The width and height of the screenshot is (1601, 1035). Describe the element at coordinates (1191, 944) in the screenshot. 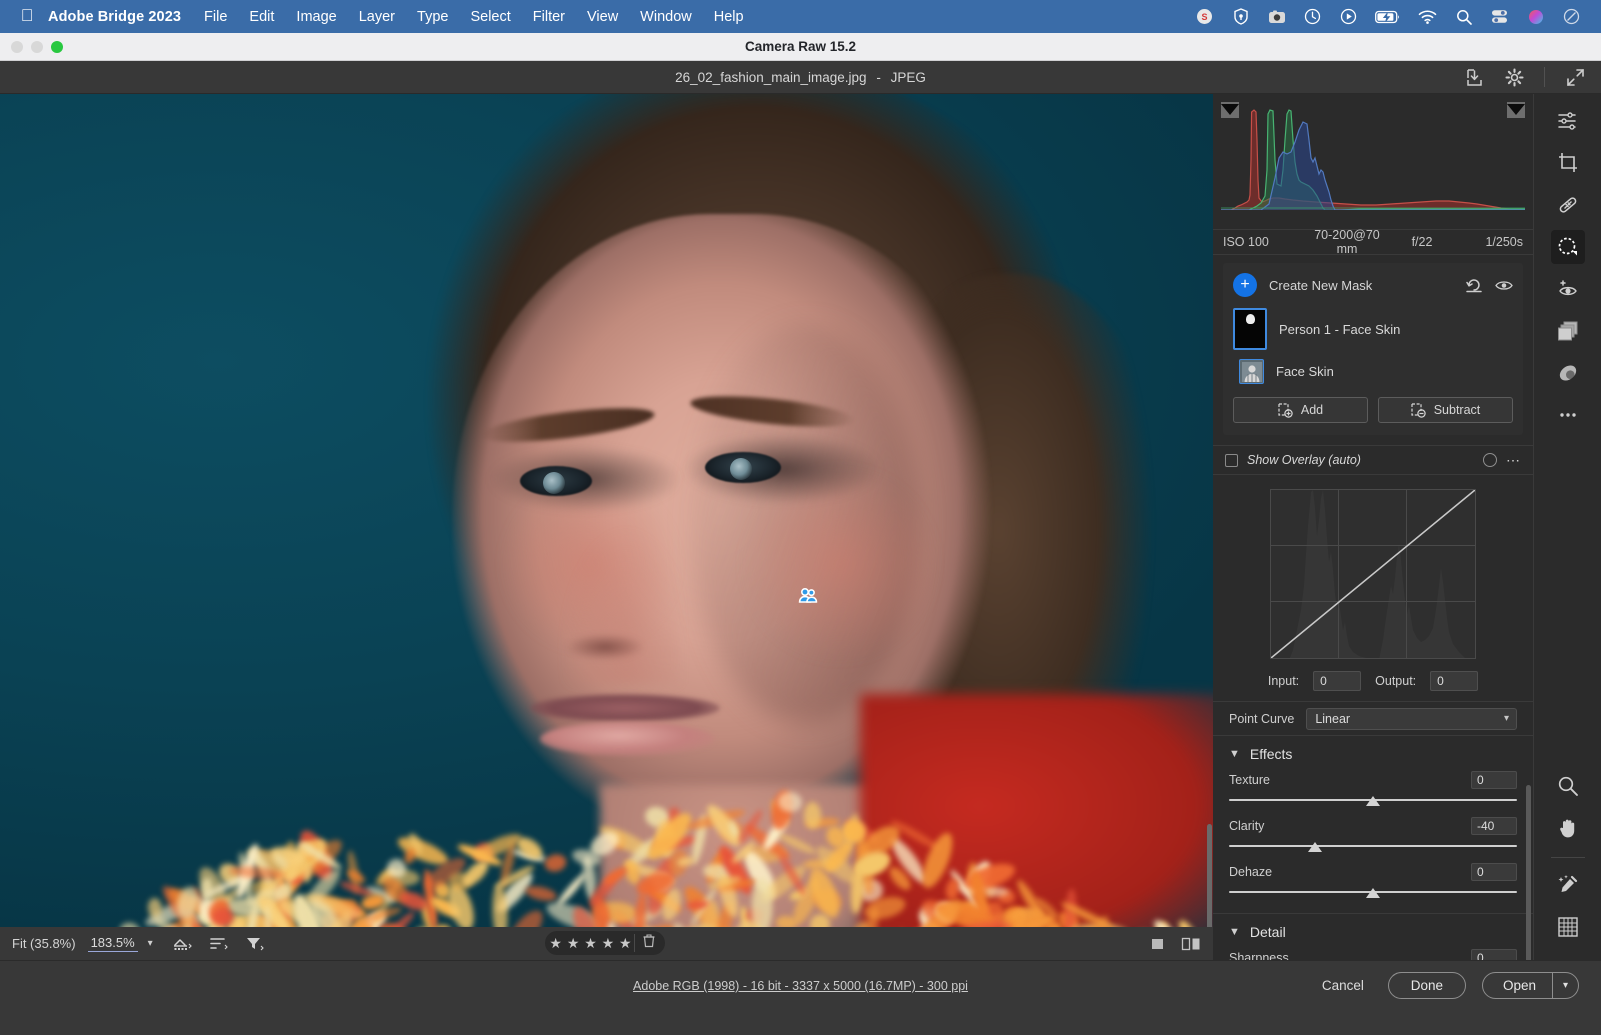

I see `before-after-view-icon` at that location.